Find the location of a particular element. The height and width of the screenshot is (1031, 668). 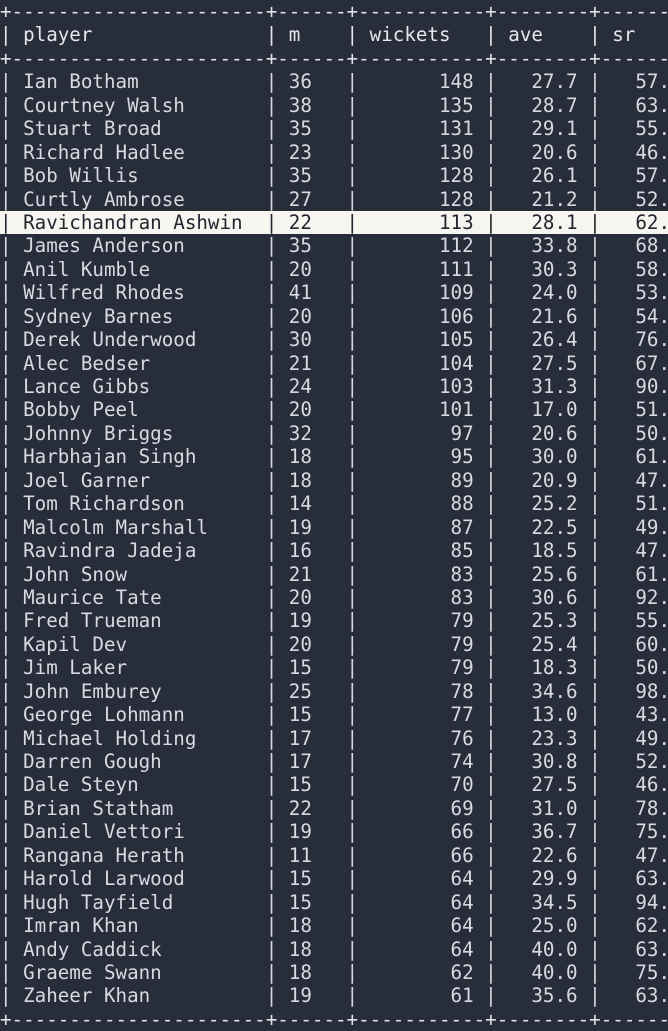

table-row: | Maurice Tate | 20 | 83 | 30.6 | 92.6 | is located at coordinates (334, 597).